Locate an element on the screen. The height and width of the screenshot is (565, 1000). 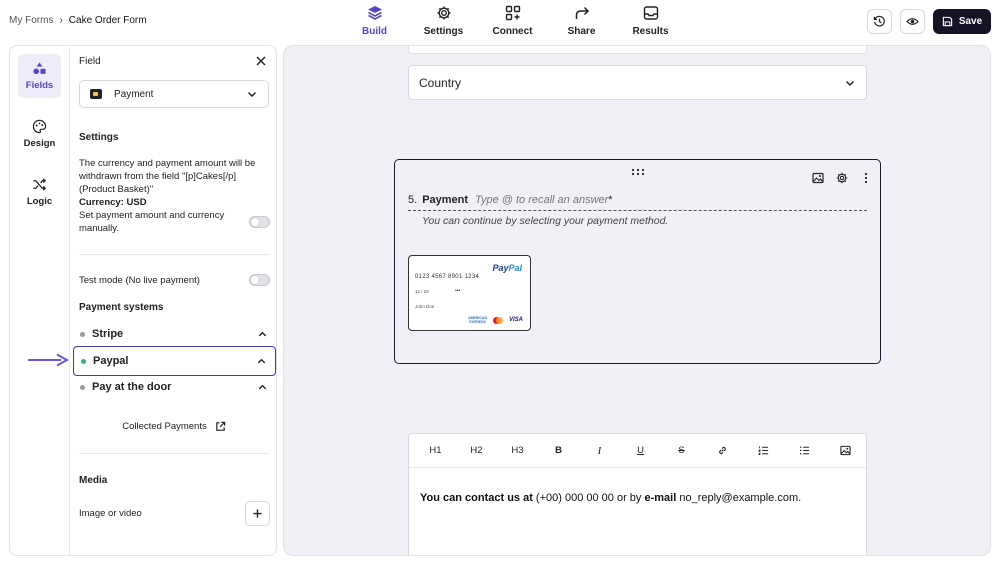
amex-logo: AMERICAN EXPRESS is located at coordinates (477, 320).